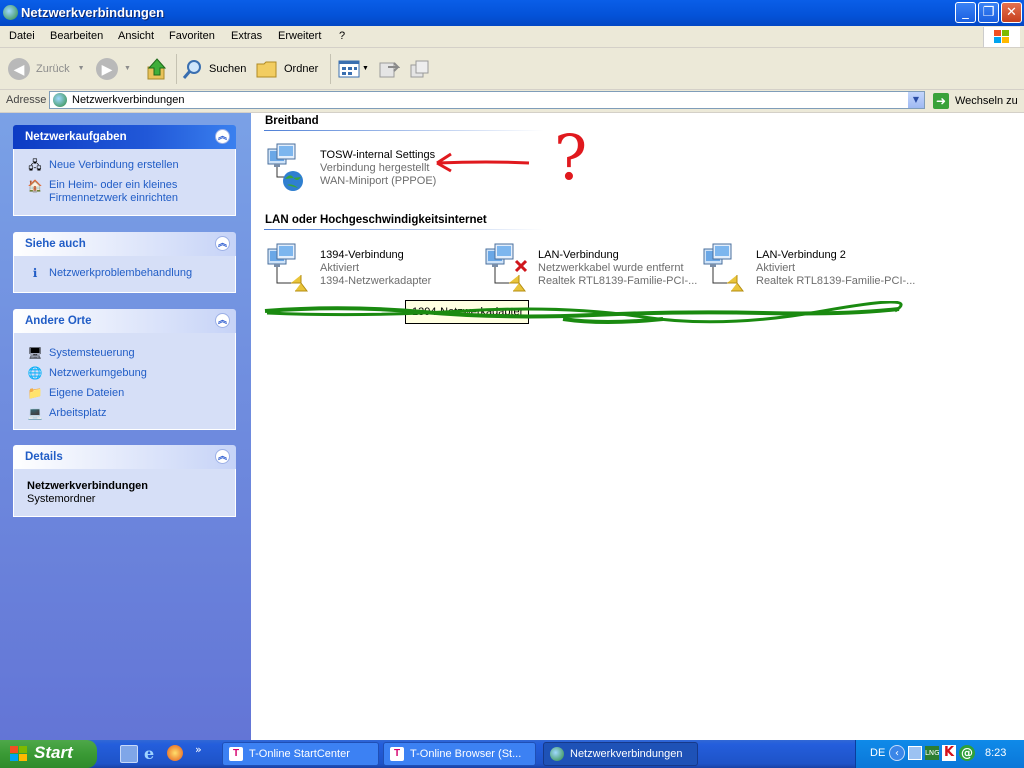  I want to click on tonline-icon: T, so click(236, 754).